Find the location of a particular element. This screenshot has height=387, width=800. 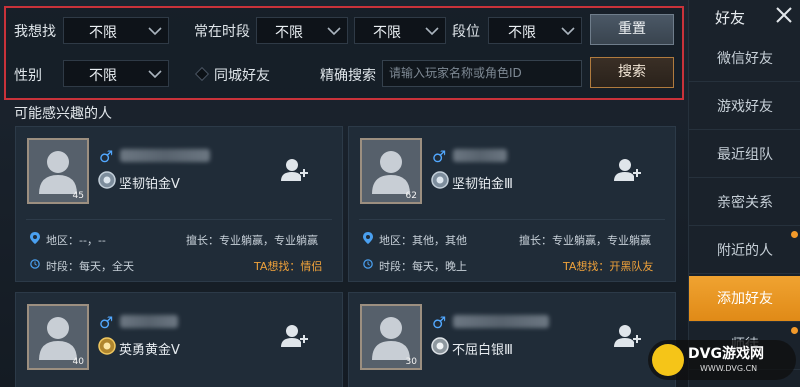

rank-dropdown: 不限 is located at coordinates (535, 30).